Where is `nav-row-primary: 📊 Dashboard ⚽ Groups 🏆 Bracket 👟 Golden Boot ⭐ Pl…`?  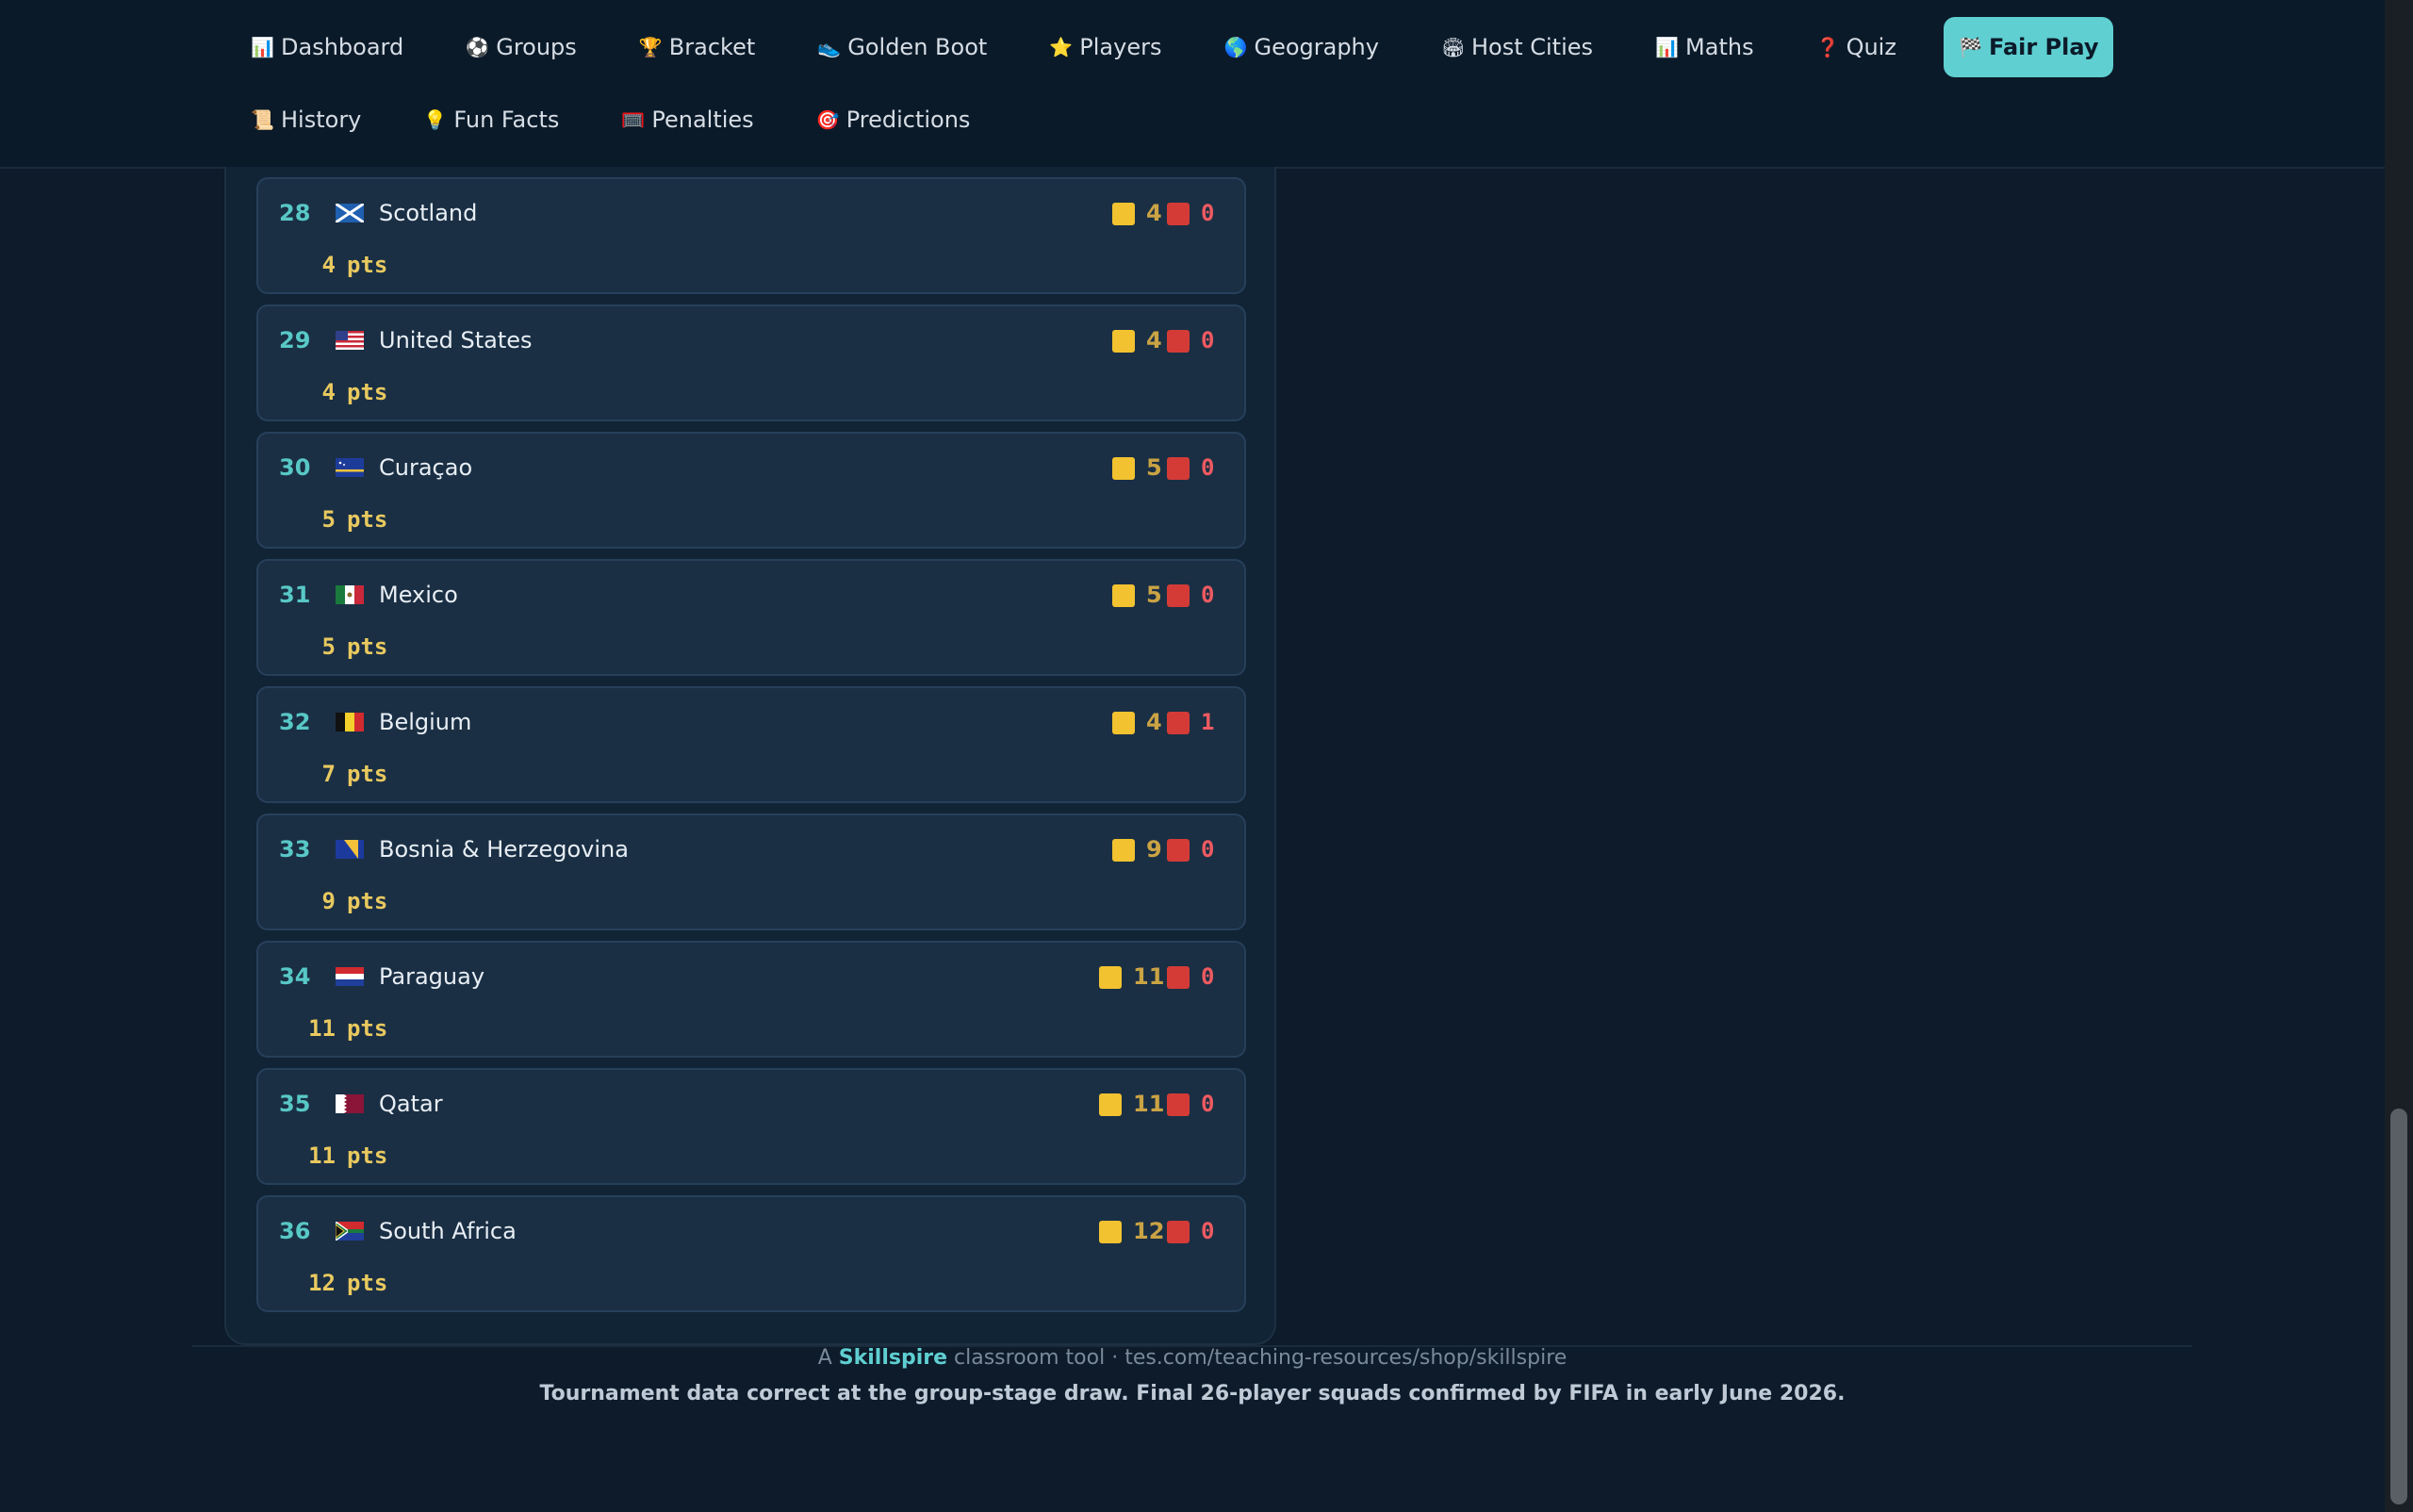 nav-row-primary: 📊 Dashboard ⚽ Groups 🏆 Bracket 👟 Golden Boot ⭐ Pl… is located at coordinates (1190, 47).